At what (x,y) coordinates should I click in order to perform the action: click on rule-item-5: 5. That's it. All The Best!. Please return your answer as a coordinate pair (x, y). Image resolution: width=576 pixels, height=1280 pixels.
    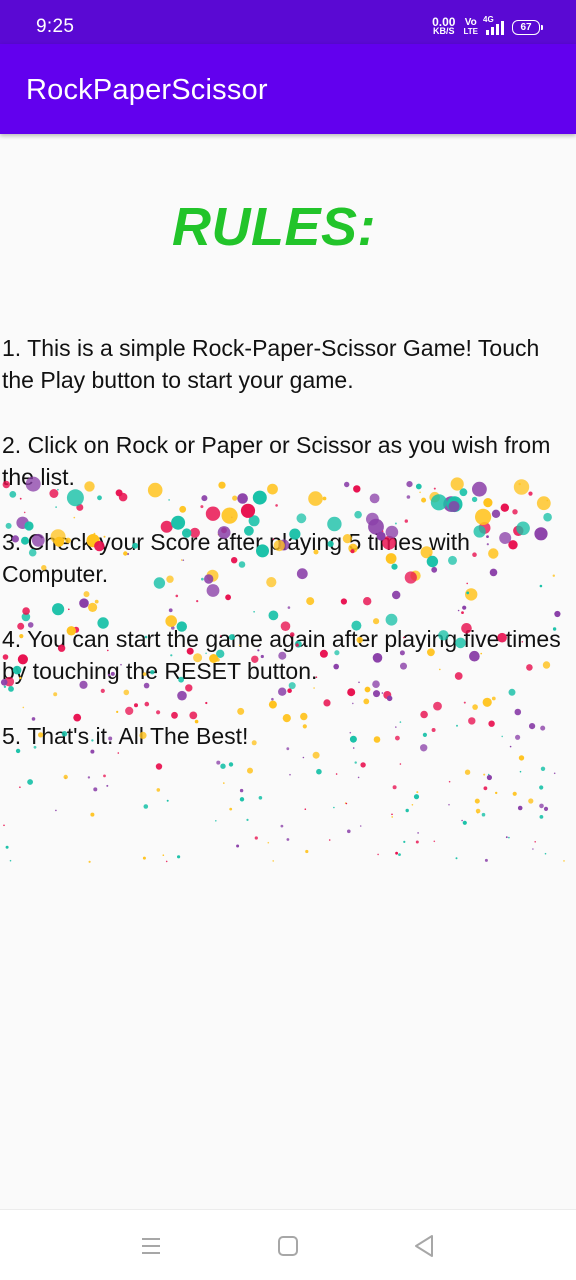
    Looking at the image, I should click on (125, 736).